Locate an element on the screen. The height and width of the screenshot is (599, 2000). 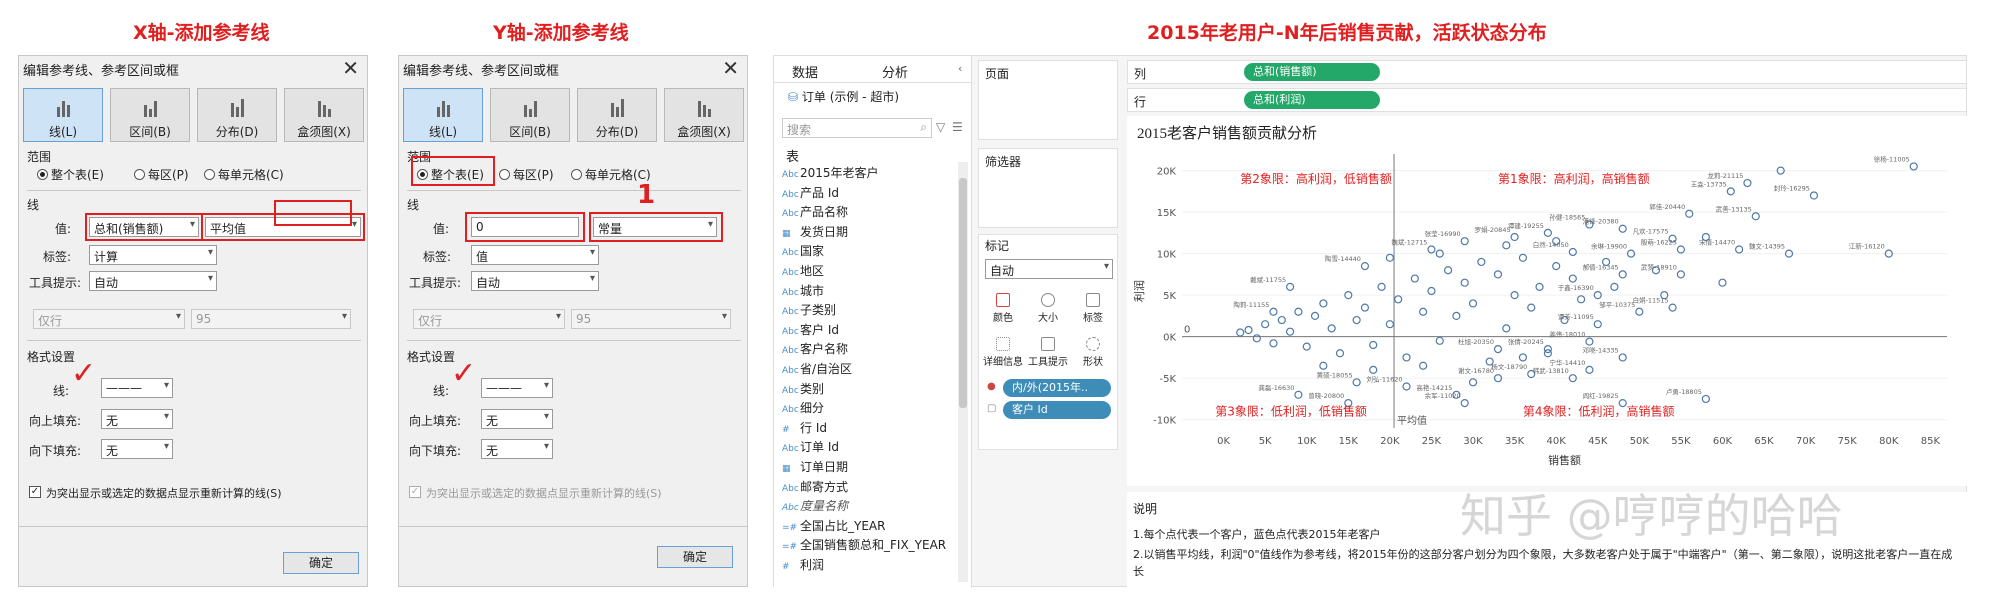
tab-analysis: 分析 is located at coordinates (895, 71).